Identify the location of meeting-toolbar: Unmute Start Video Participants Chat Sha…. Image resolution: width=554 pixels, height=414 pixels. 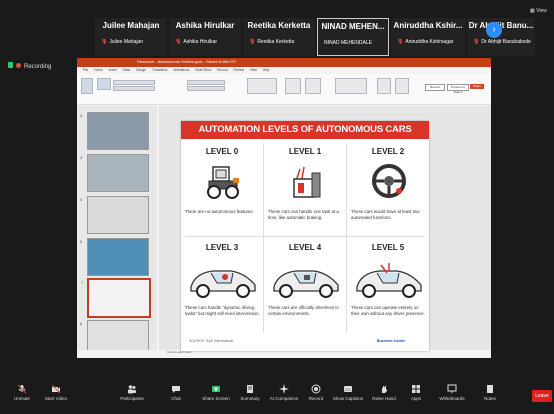
(277, 397).